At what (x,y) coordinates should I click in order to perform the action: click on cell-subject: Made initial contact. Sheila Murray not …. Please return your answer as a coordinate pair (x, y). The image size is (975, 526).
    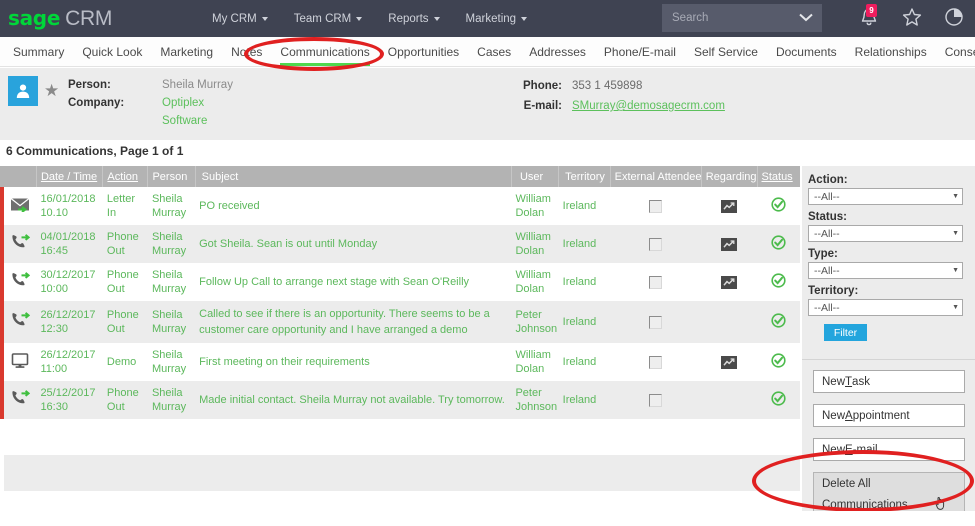
    Looking at the image, I should click on (353, 400).